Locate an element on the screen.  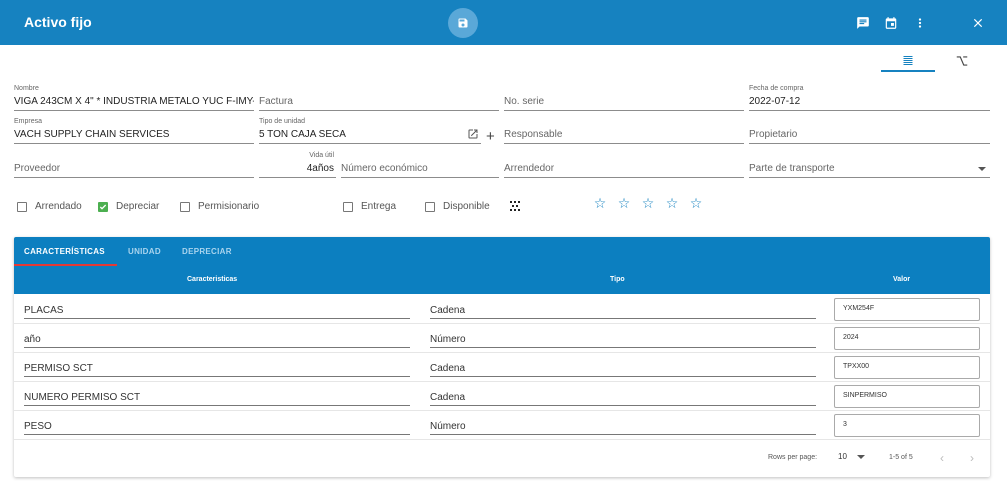
close-button is located at coordinates (978, 23).